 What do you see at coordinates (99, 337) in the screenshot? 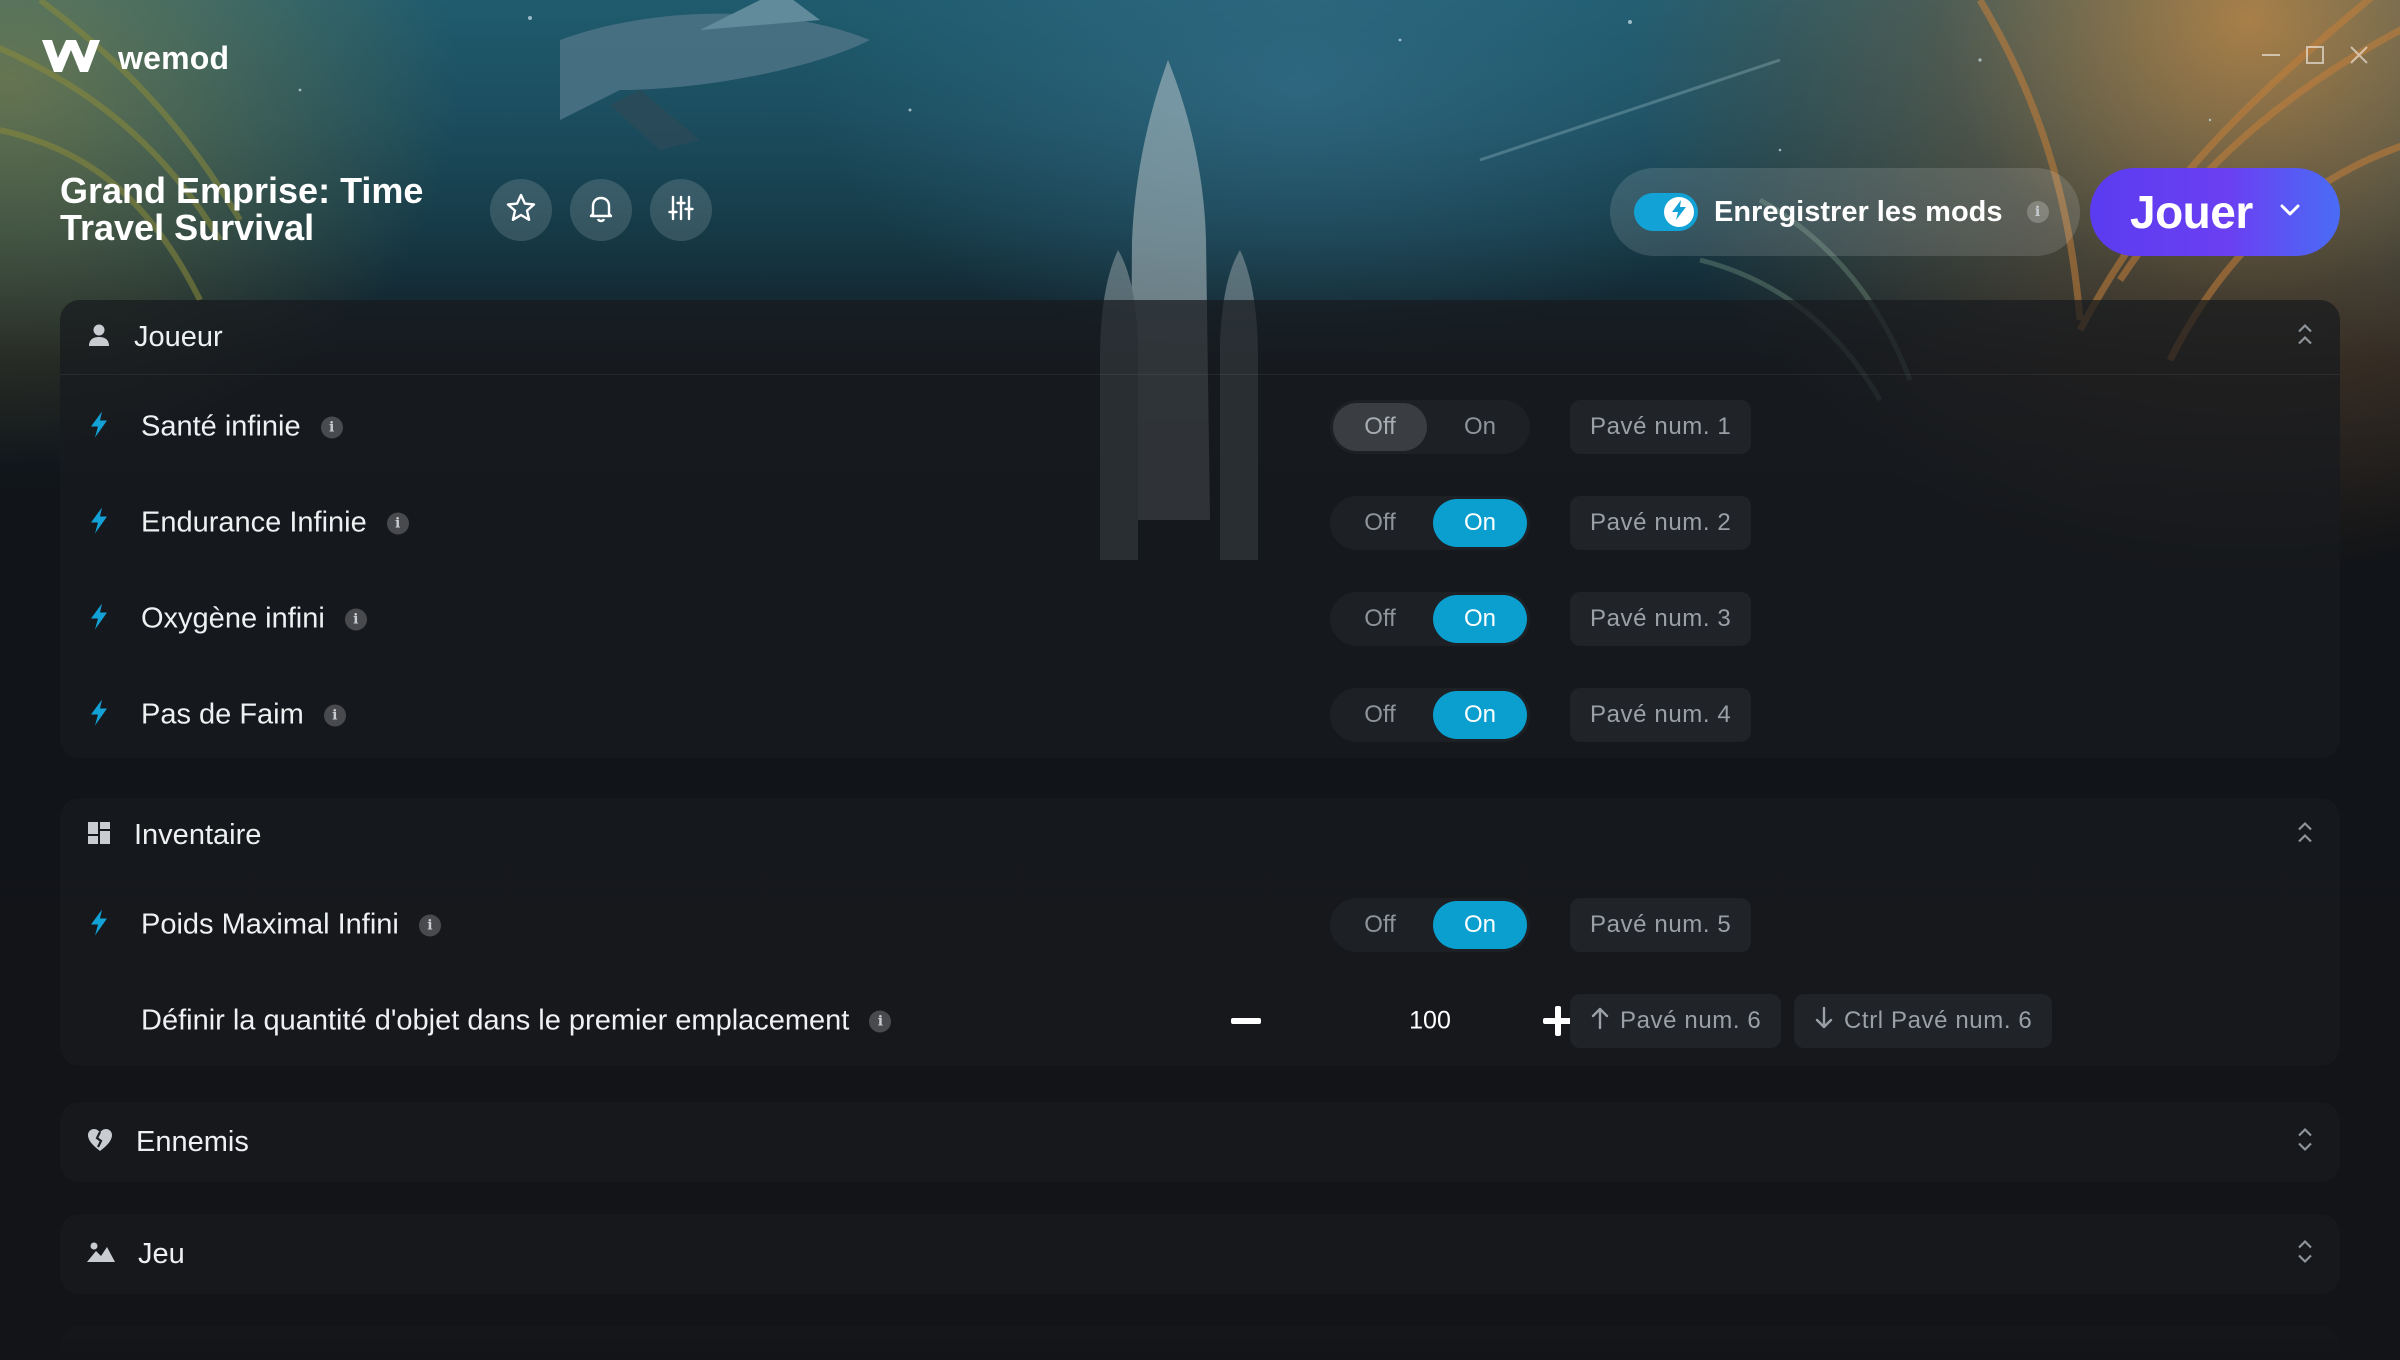
I see `user-icon` at bounding box center [99, 337].